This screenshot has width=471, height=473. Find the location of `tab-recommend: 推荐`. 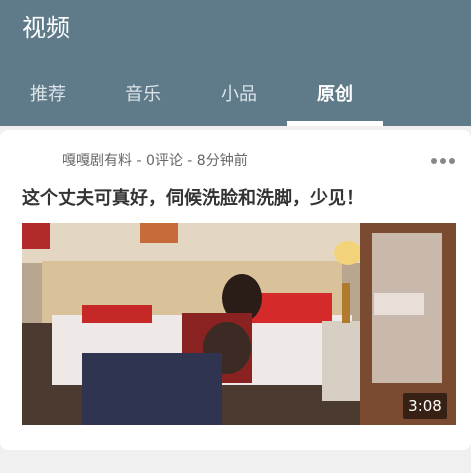

tab-recommend: 推荐 is located at coordinates (48, 99).